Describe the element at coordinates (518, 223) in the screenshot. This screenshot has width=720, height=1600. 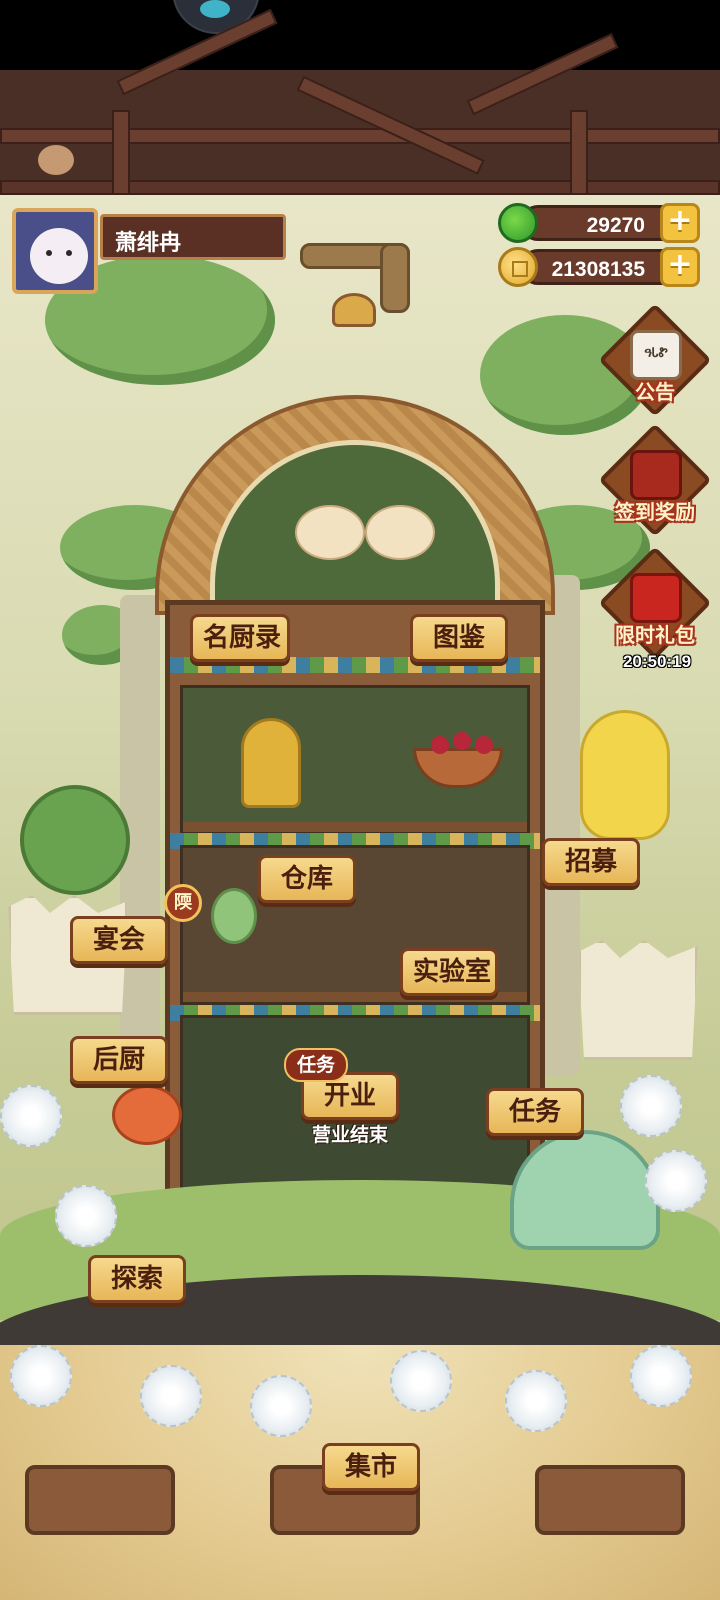
I see `green-gem-icon` at that location.